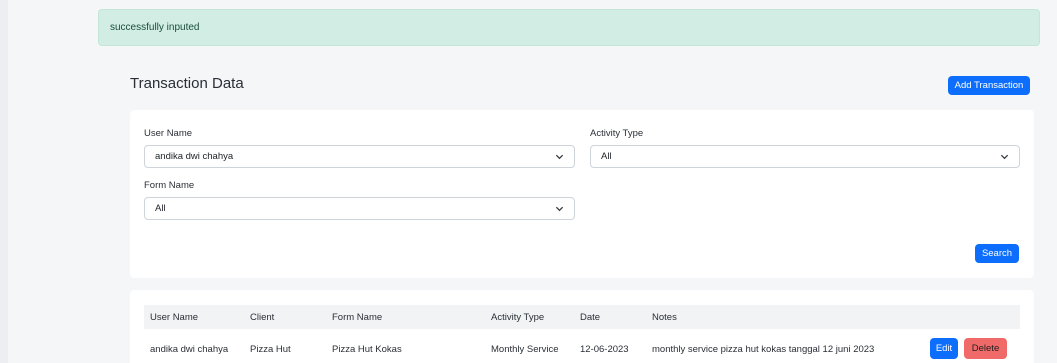 The height and width of the screenshot is (363, 1057). What do you see at coordinates (518, 317) in the screenshot?
I see `column-header-activity-type: Activity Type` at bounding box center [518, 317].